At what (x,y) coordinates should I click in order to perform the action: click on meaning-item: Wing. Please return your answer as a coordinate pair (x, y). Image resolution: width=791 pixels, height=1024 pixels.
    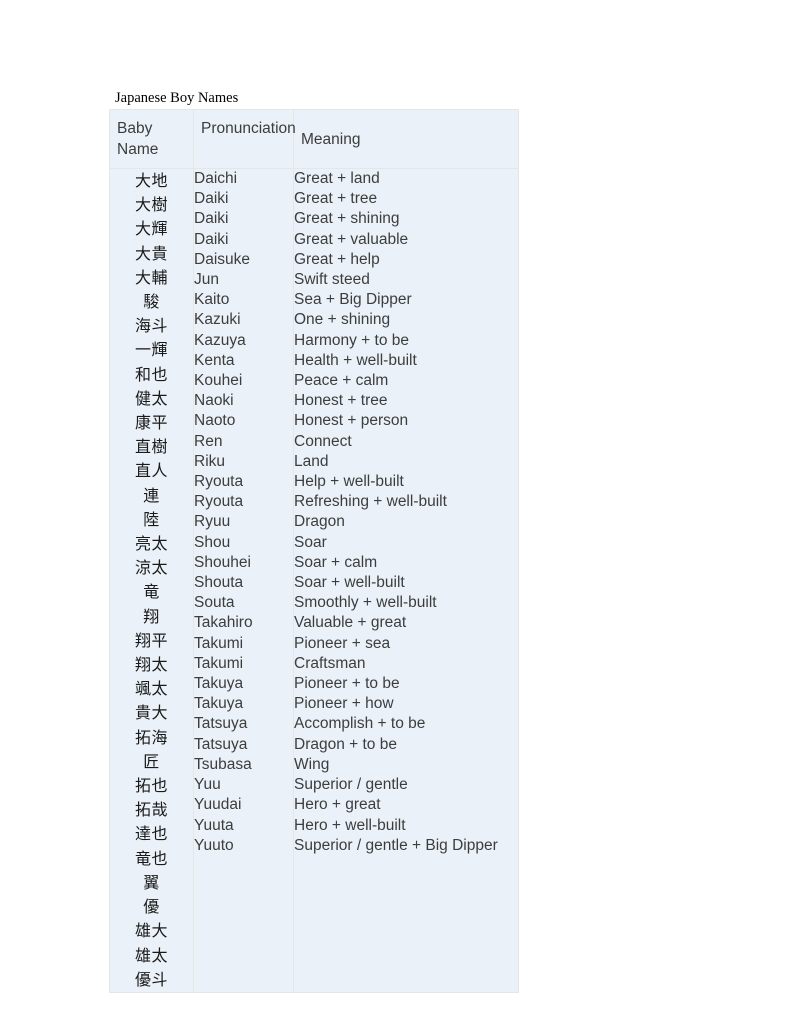
    Looking at the image, I should click on (312, 764).